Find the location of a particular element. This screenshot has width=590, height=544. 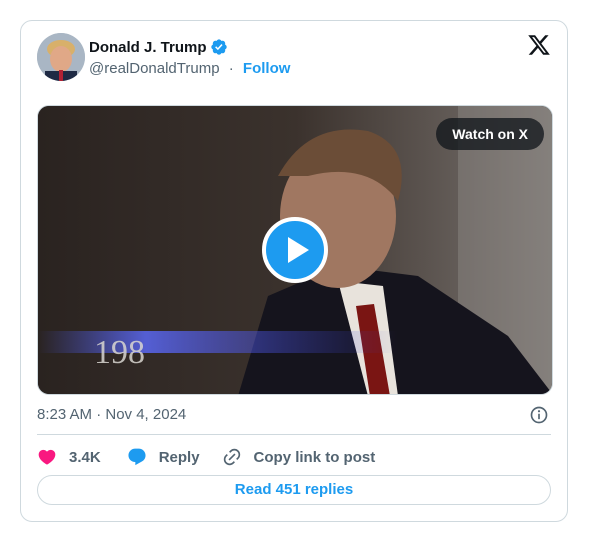

copy-link-label: Copy link to post is located at coordinates (314, 457).